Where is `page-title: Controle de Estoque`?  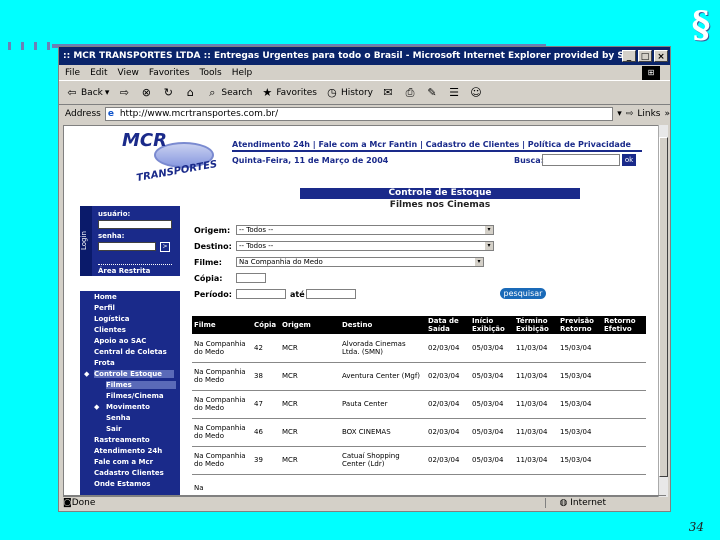
page-title: Controle de Estoque is located at coordinates (440, 193).